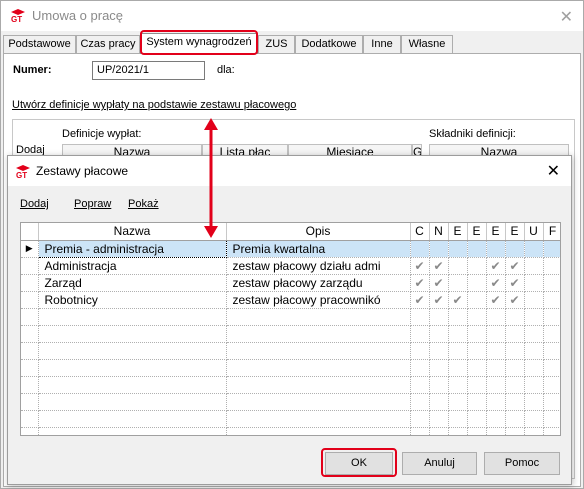 This screenshot has height=489, width=584. What do you see at coordinates (382, 44) in the screenshot?
I see `tab-inne: Inne` at bounding box center [382, 44].